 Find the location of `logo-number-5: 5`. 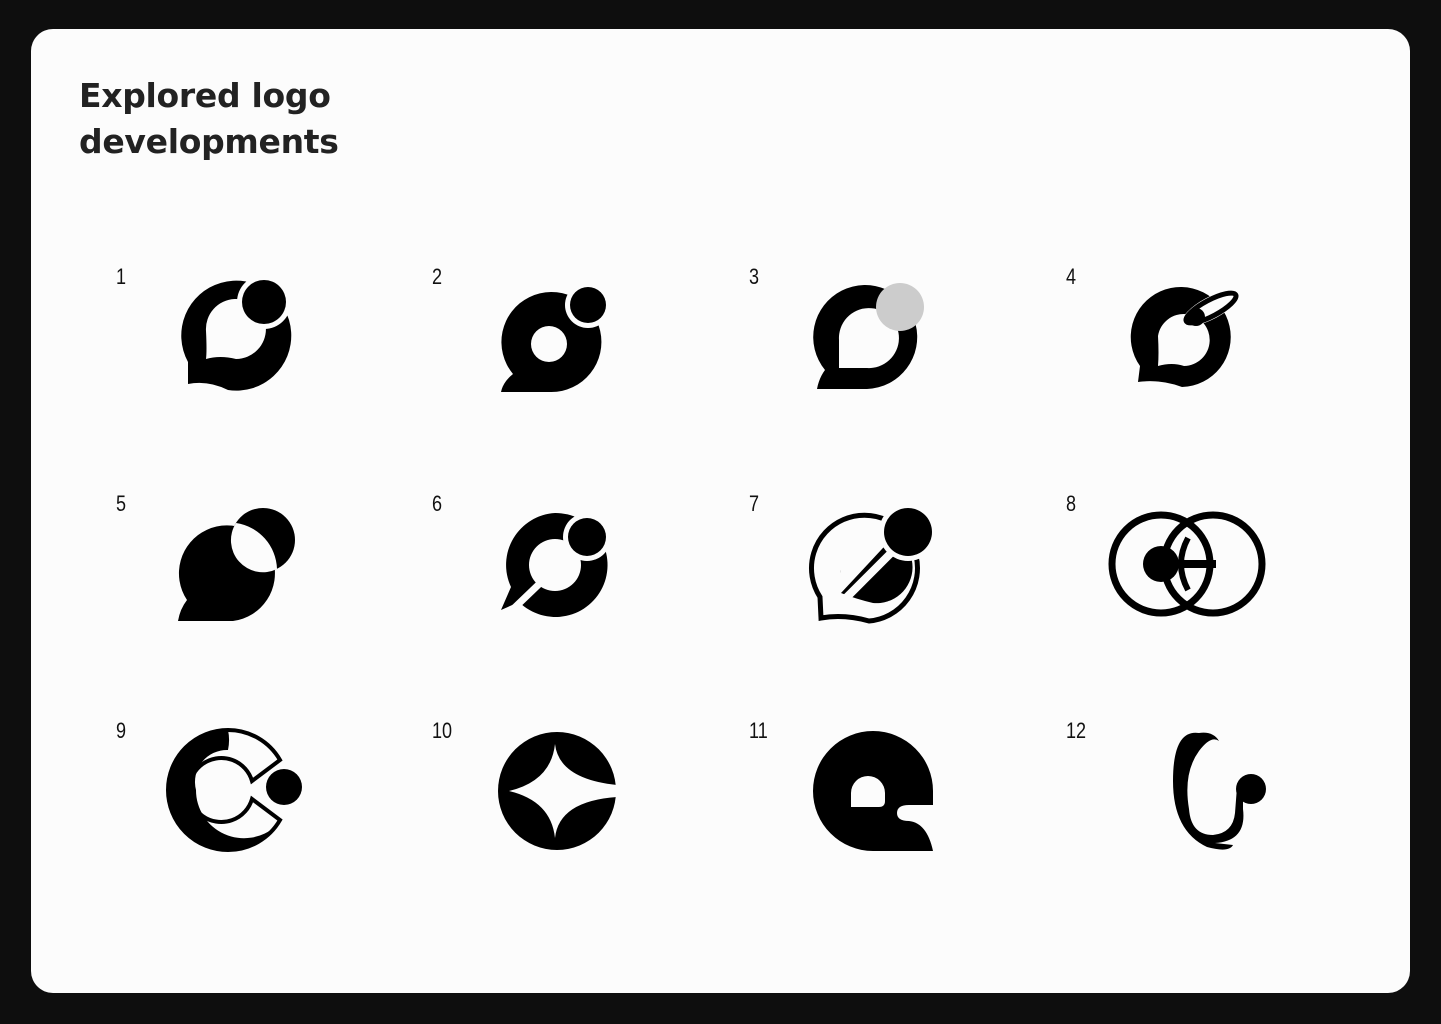

logo-number-5: 5 is located at coordinates (121, 503).